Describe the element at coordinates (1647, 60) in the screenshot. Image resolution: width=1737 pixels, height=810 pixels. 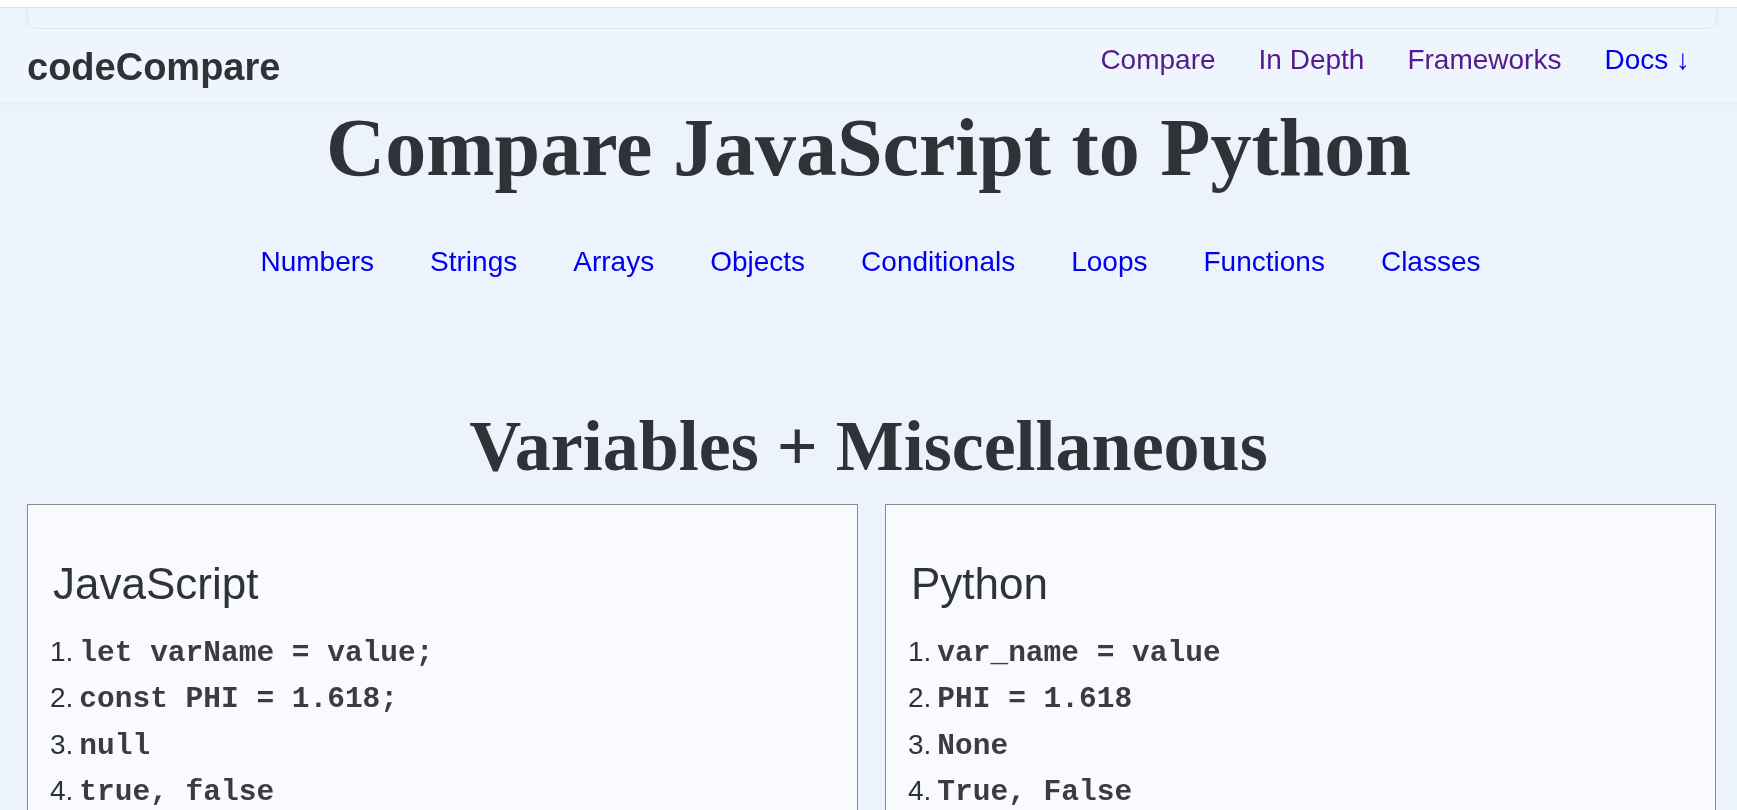
I see `nav-link: Docs ↓` at that location.